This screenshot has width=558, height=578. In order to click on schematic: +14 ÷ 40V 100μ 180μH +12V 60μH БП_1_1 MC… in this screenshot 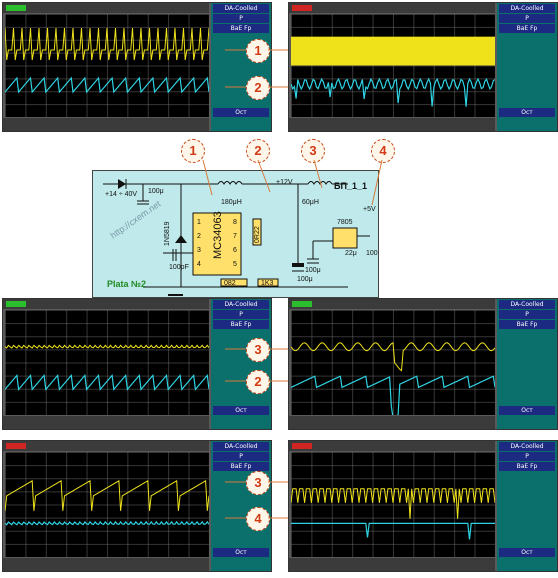, I will do `click(235, 234)`.